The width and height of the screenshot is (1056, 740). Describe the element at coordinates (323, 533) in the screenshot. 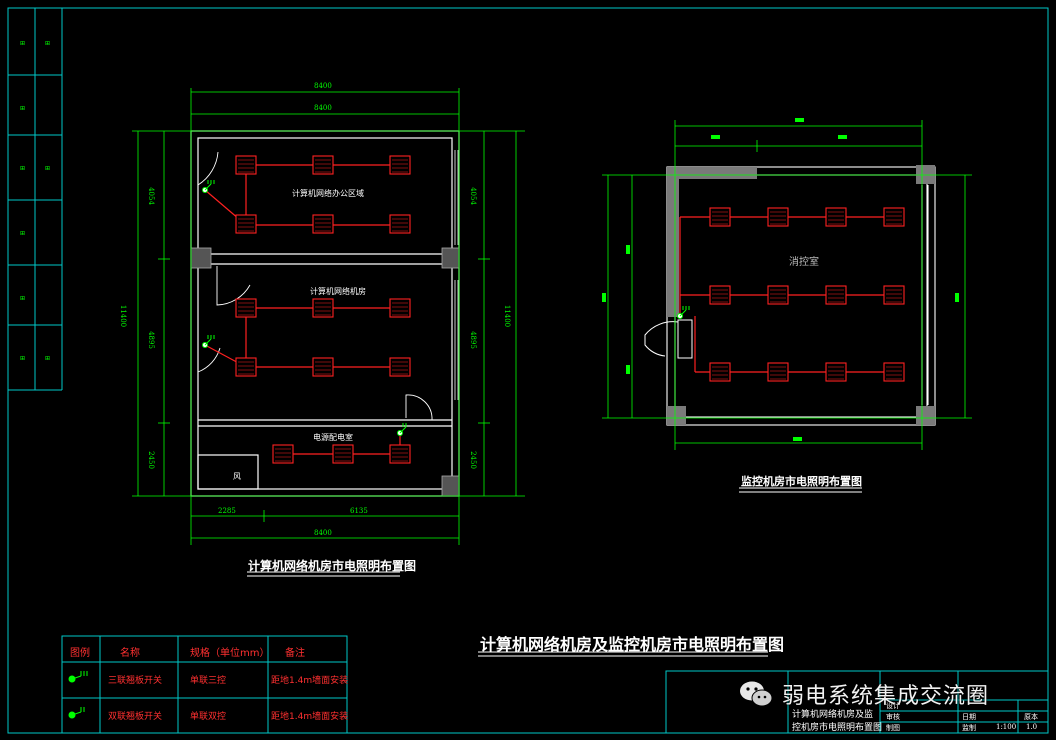

I see `dim-bottom-total: 8400` at that location.